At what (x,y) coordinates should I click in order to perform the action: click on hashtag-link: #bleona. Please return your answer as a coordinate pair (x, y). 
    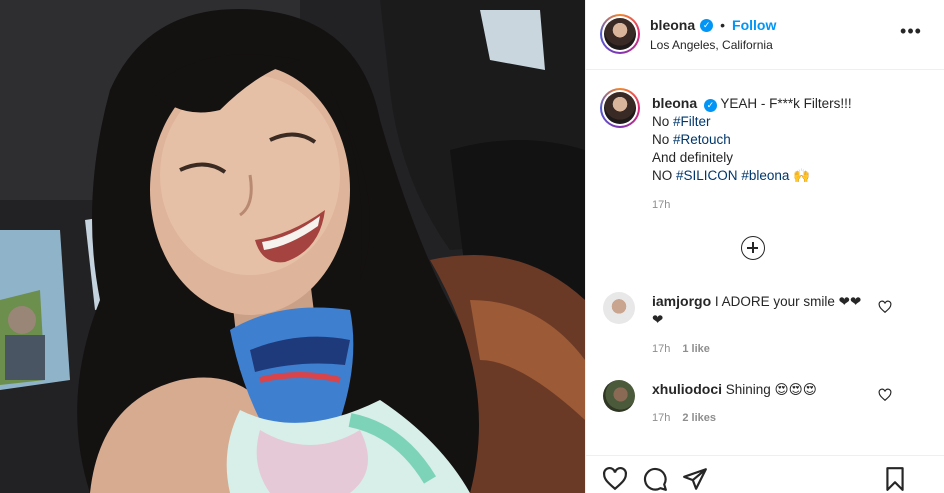
    Looking at the image, I should click on (765, 175).